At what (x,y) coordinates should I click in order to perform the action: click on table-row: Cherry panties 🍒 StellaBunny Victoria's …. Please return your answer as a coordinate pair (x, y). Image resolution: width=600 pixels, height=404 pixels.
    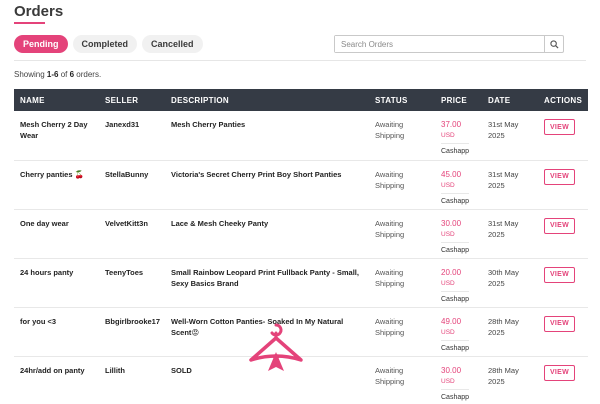
    Looking at the image, I should click on (301, 185).